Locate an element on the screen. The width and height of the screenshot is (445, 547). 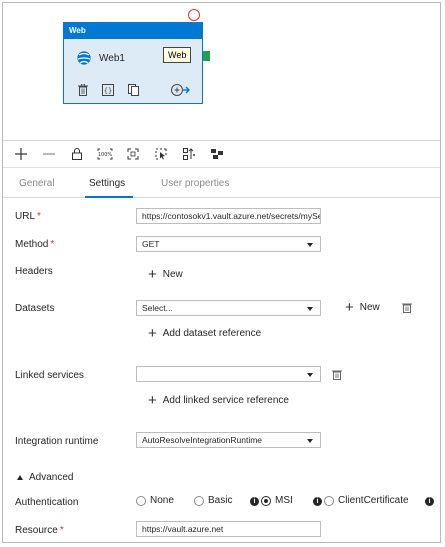
auth-option-label: ClientCertificate is located at coordinates (373, 500).